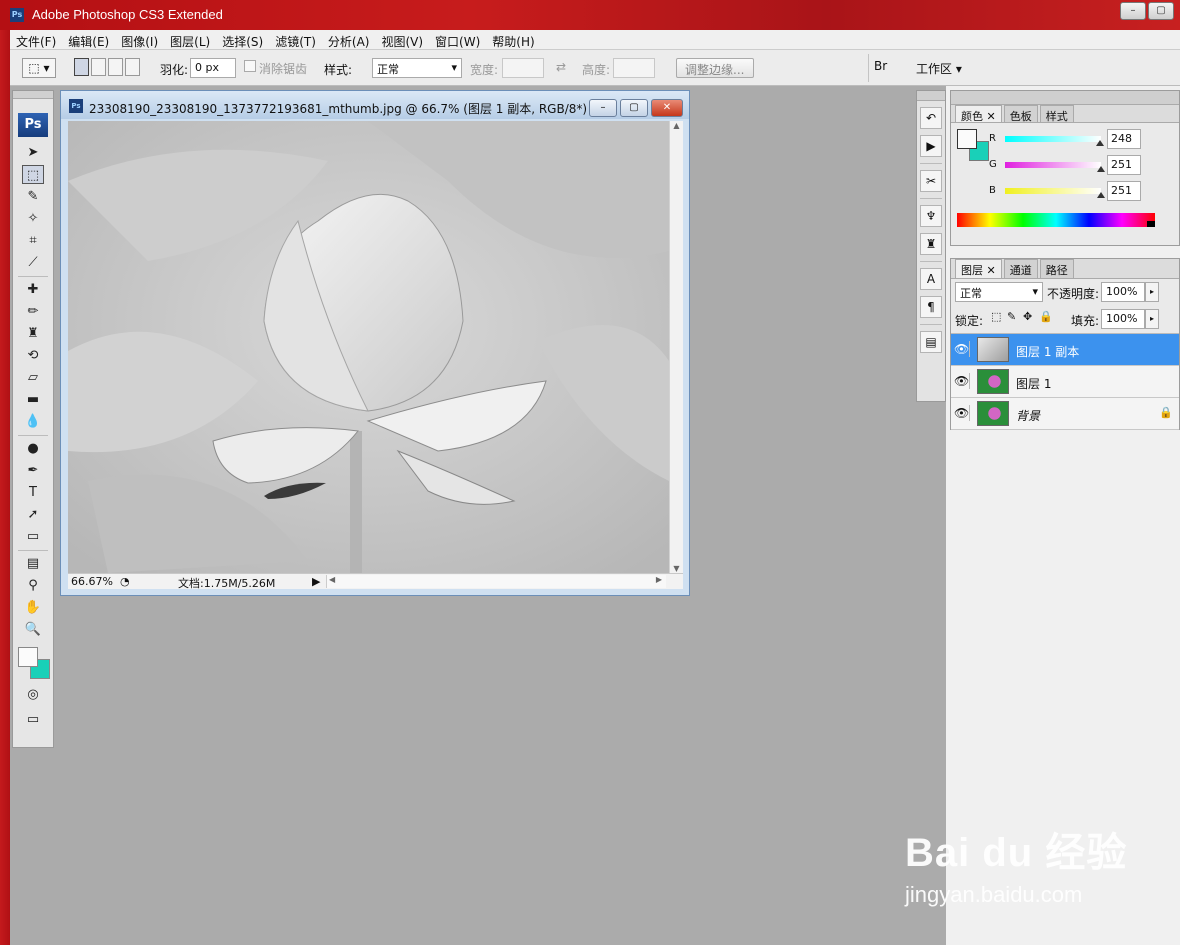 The image size is (1180, 945). I want to click on lock-image-icon: ✎, so click(1011, 316).